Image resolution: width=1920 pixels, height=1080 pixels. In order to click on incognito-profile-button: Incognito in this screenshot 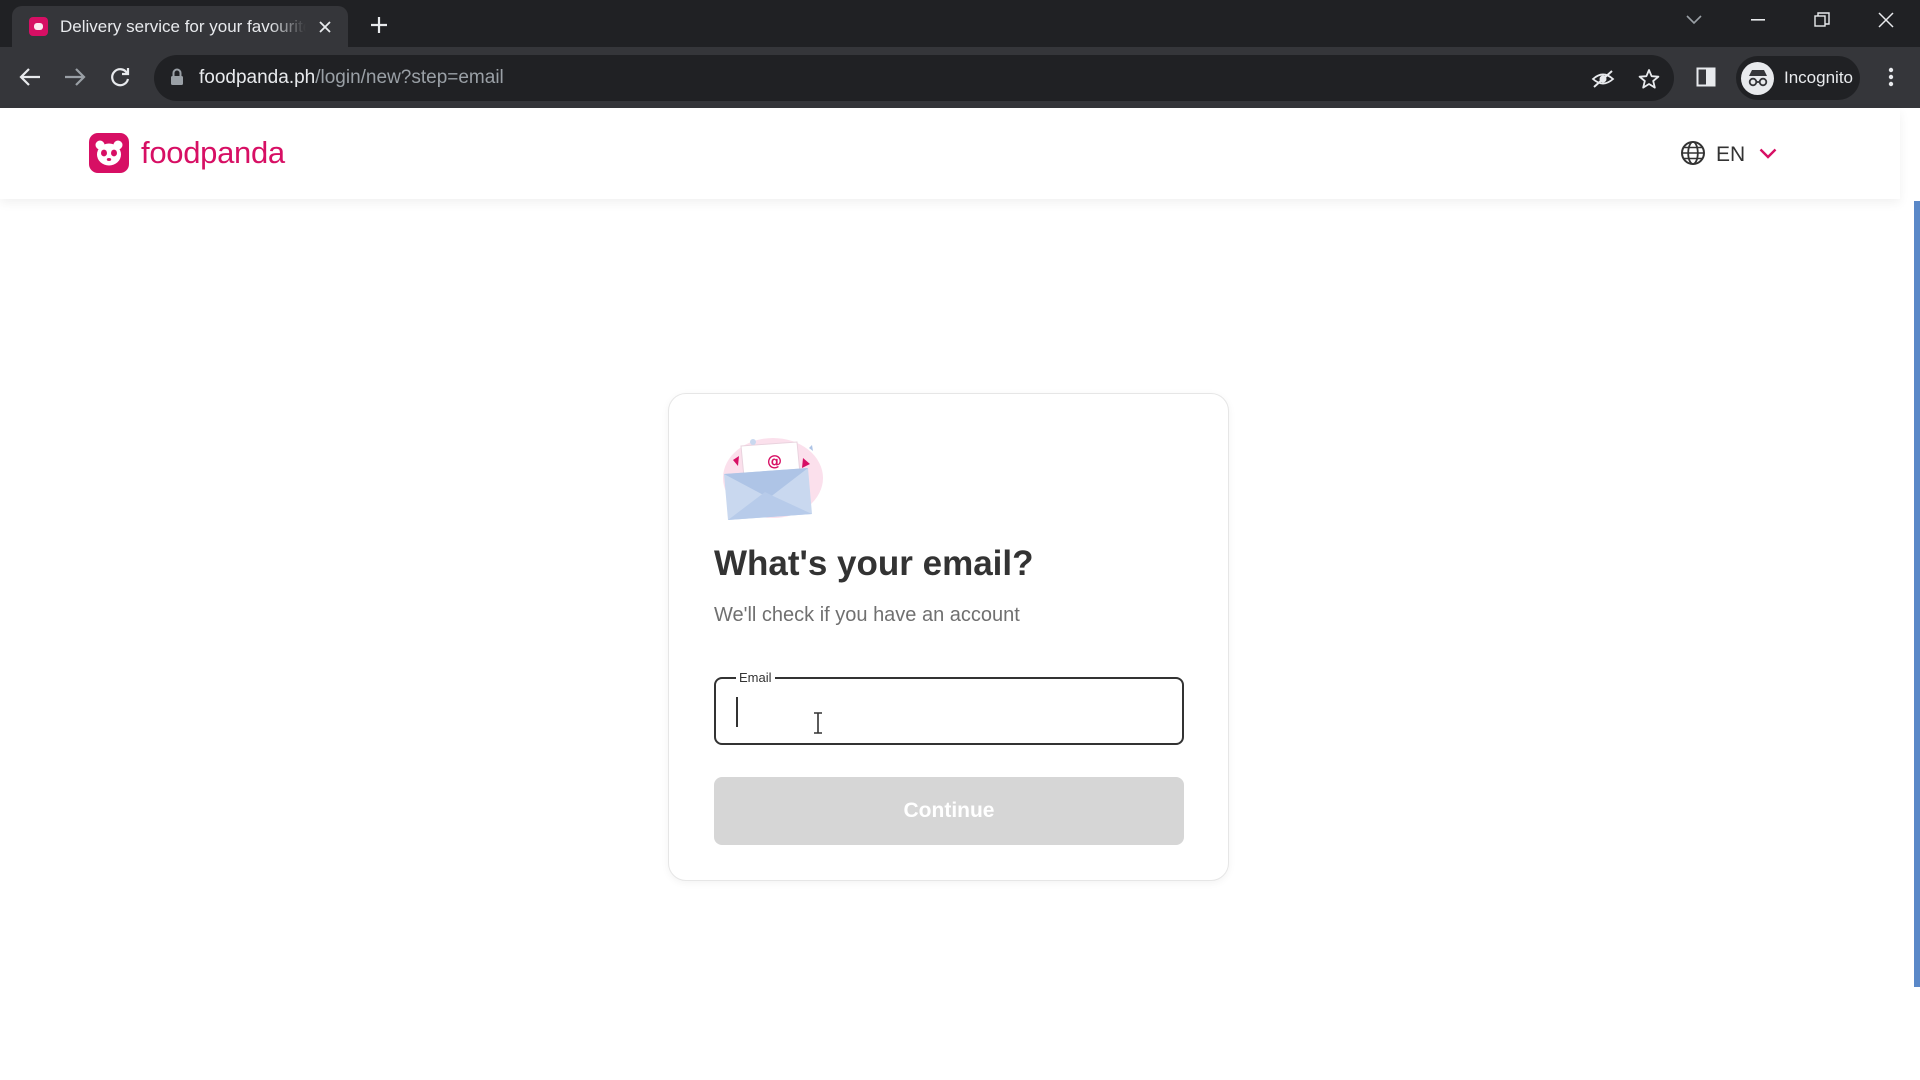, I will do `click(1798, 78)`.